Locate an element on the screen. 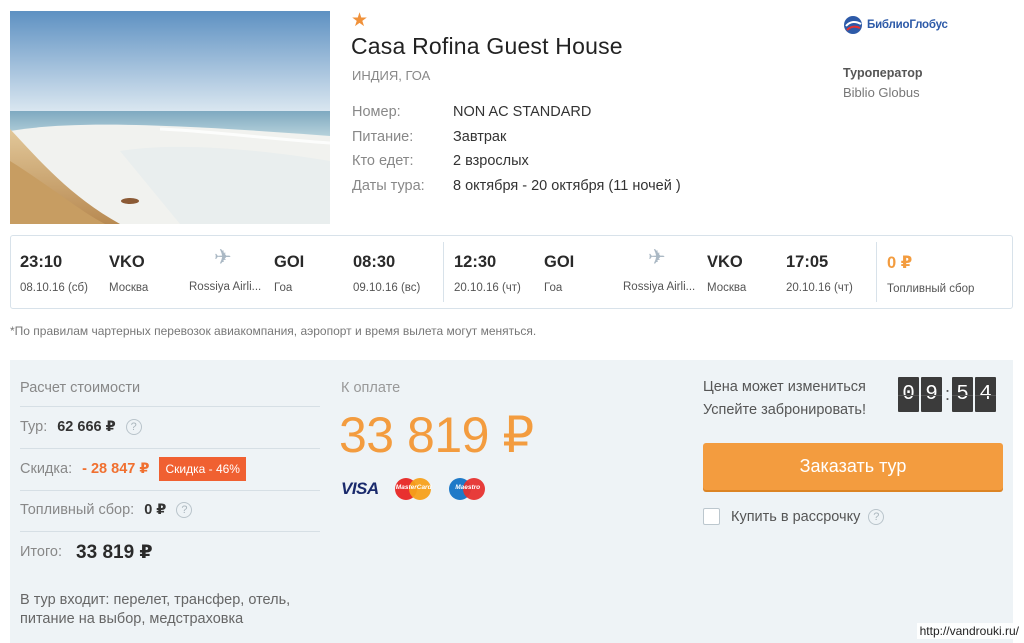  operator-logo-text: БиблиоГлобус is located at coordinates (907, 25).